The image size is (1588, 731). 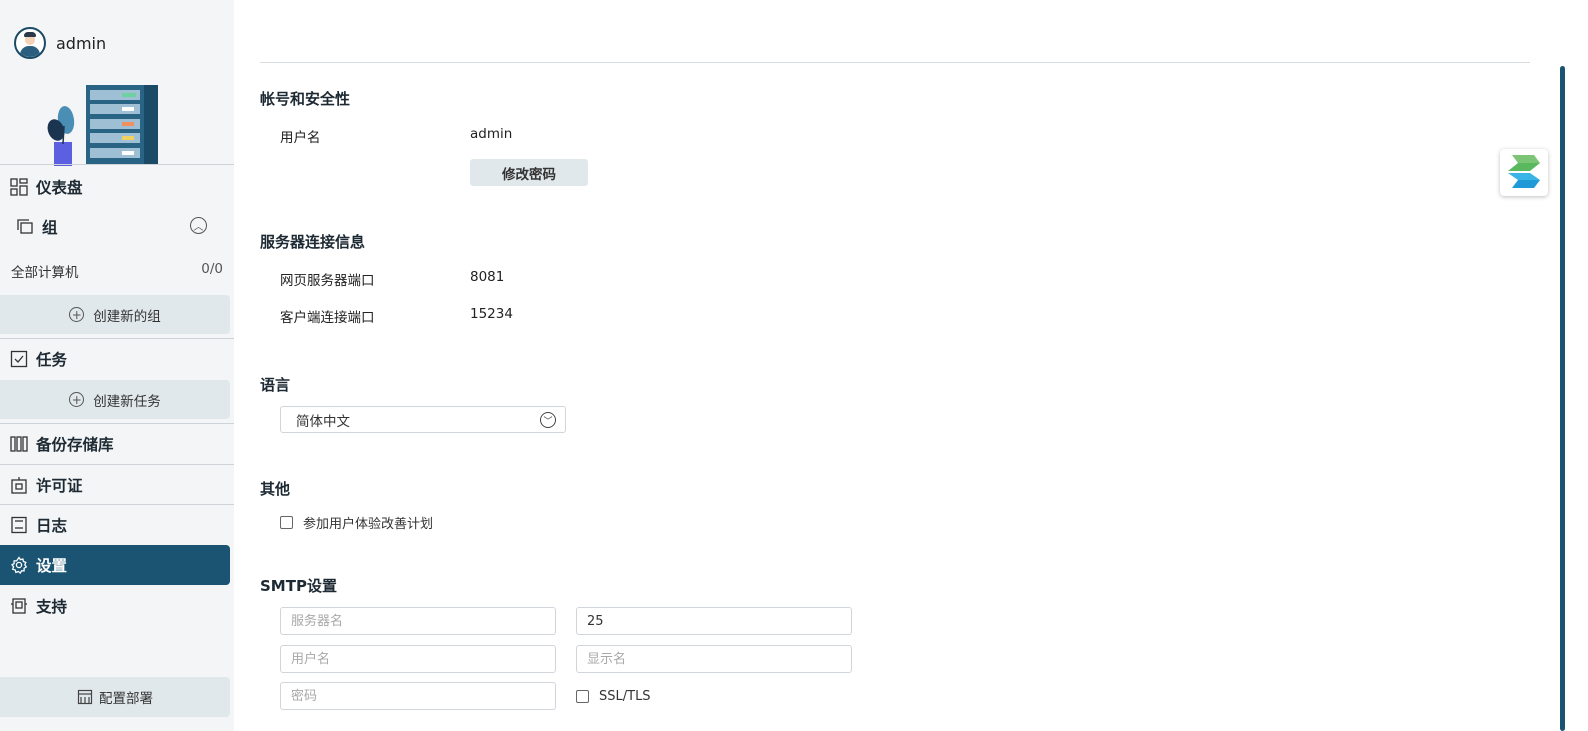 I want to click on deploy-icon, so click(x=85, y=697).